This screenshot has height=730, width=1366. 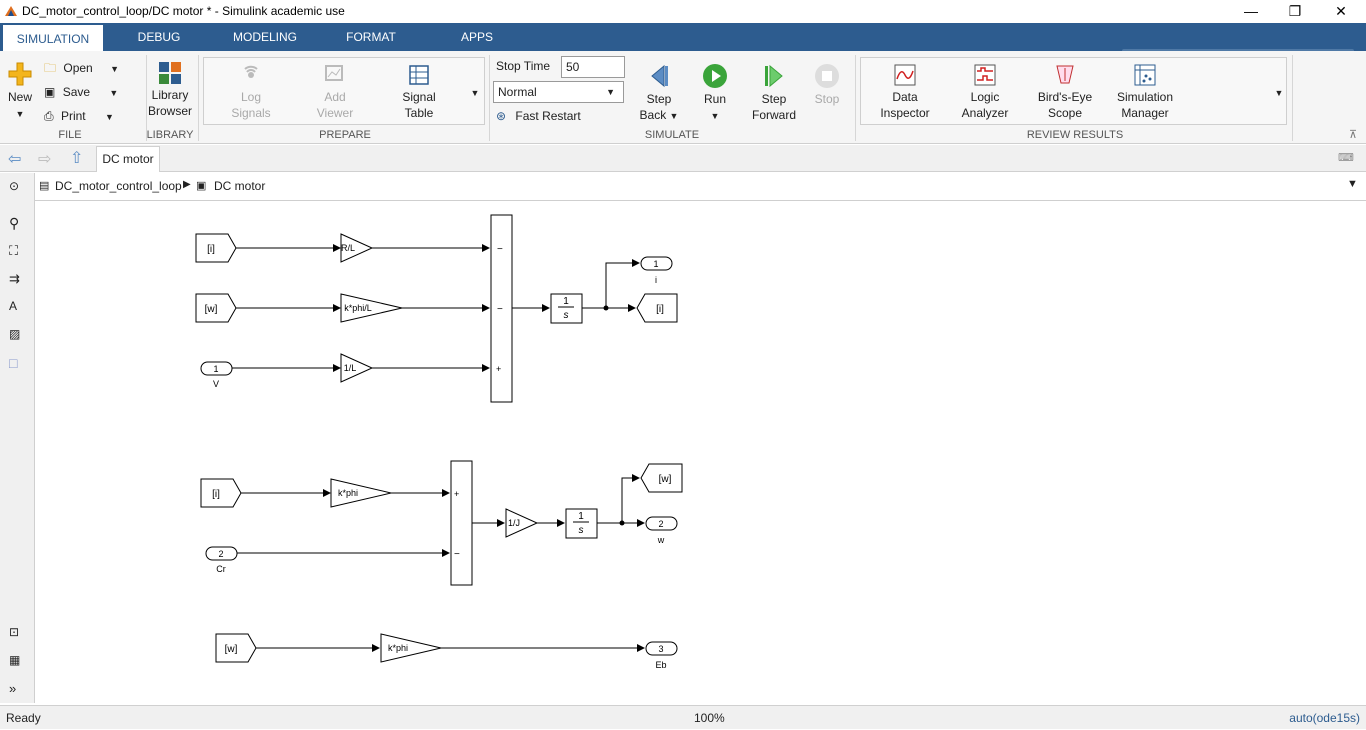 What do you see at coordinates (477, 37) in the screenshot?
I see `tab-apps: APPS` at bounding box center [477, 37].